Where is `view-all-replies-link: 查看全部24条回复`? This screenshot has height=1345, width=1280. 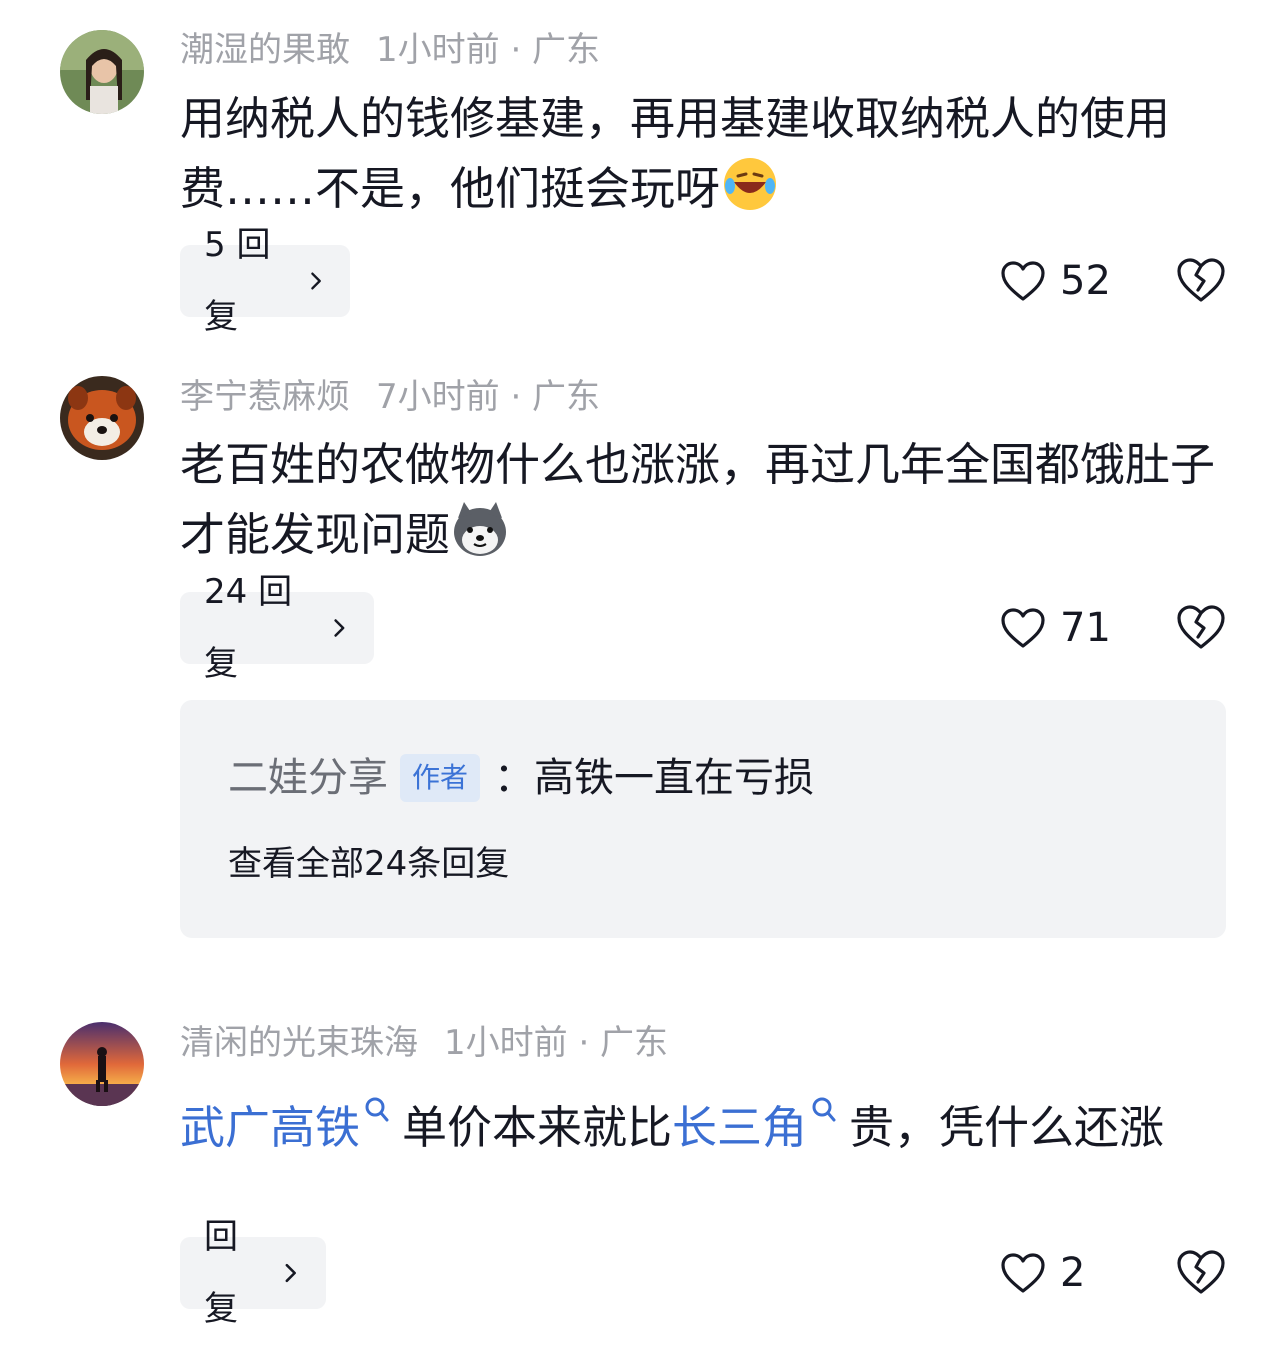
view-all-replies-link: 查看全部24条回复 is located at coordinates (368, 864).